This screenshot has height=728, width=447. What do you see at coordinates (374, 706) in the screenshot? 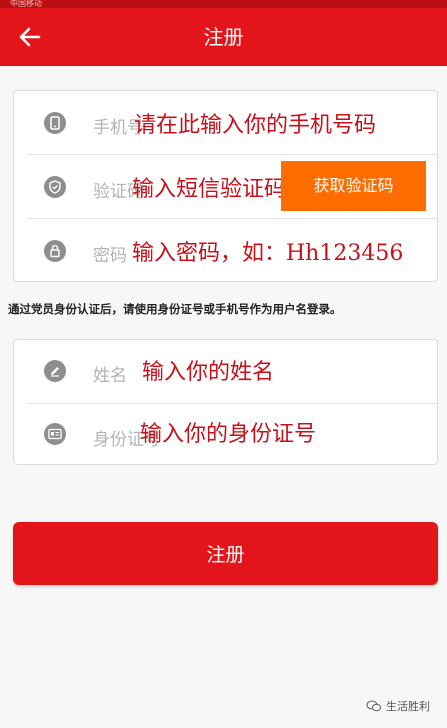
I see `chat-bubble-icon` at bounding box center [374, 706].